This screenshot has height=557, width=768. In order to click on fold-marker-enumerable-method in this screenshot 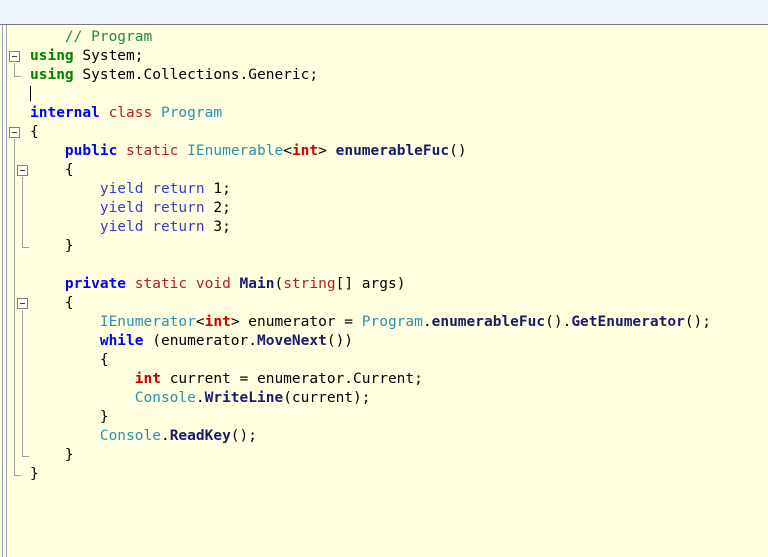, I will do `click(22, 170)`.